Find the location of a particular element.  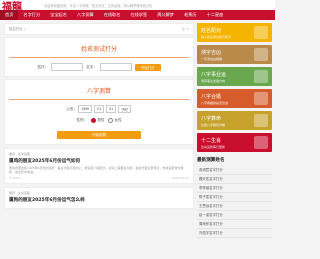

top-bar: 福龍 欢迎来到福龙网，专注八字命理、姓名测试、生肖运程、周公解梦等传统文化 is located at coordinates (137, 6).